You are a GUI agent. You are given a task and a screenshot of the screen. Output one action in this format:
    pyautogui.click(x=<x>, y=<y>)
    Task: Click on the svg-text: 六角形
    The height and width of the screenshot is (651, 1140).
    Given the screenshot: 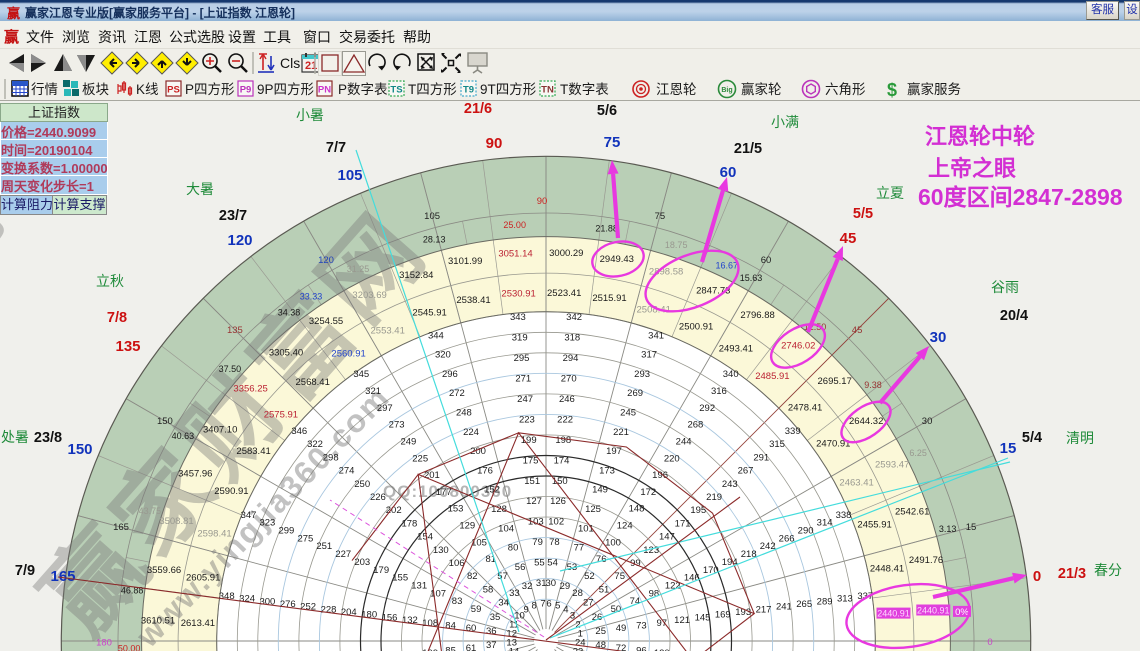 What is the action you would take?
    pyautogui.click(x=845, y=89)
    